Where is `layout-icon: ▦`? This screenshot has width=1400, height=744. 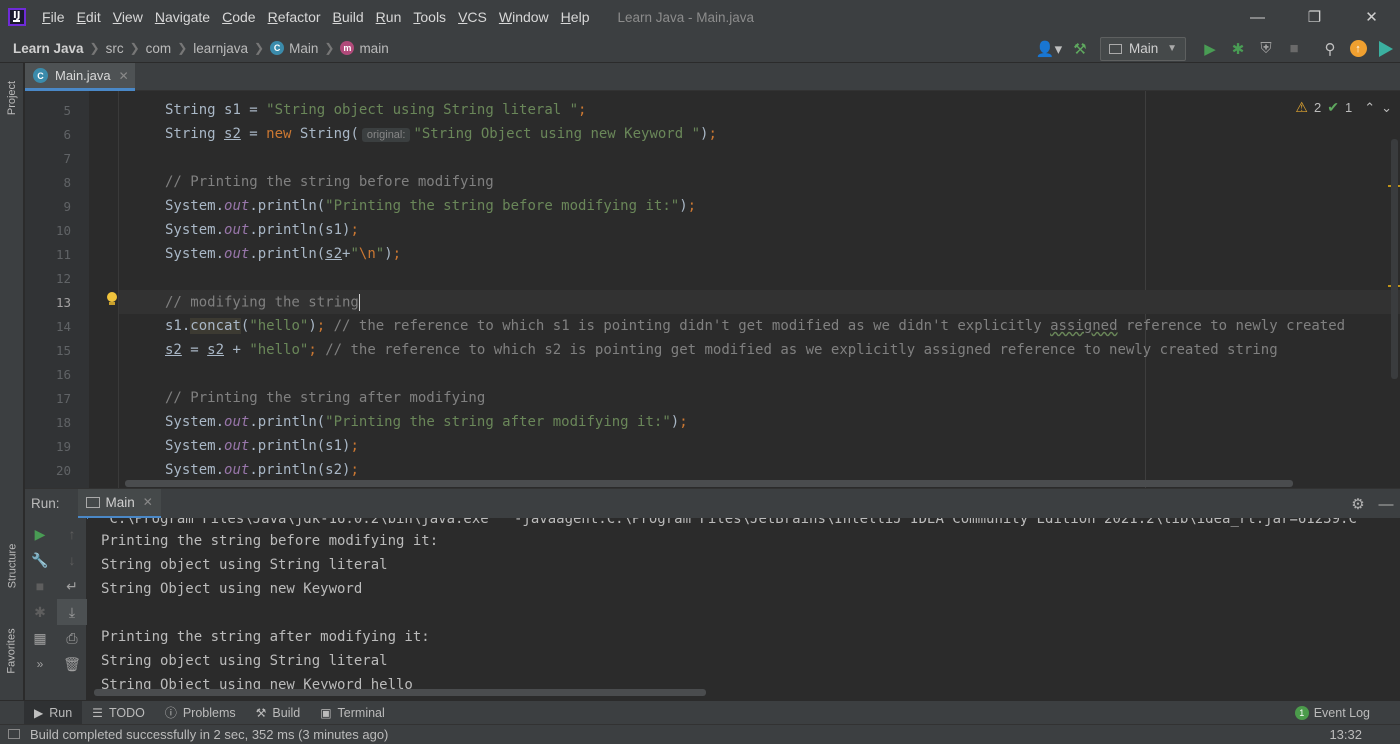
layout-icon: ▦ is located at coordinates (40, 638).